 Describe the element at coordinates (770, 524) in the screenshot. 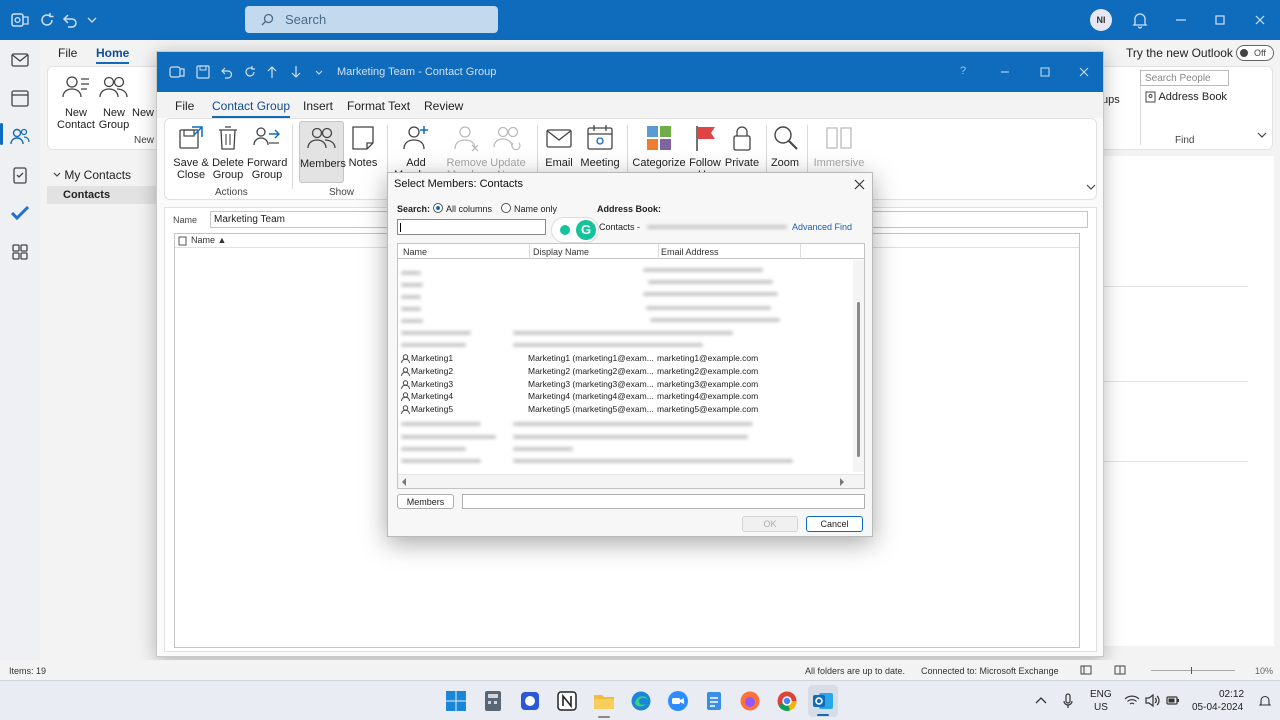

I see `ok-button: OK` at that location.